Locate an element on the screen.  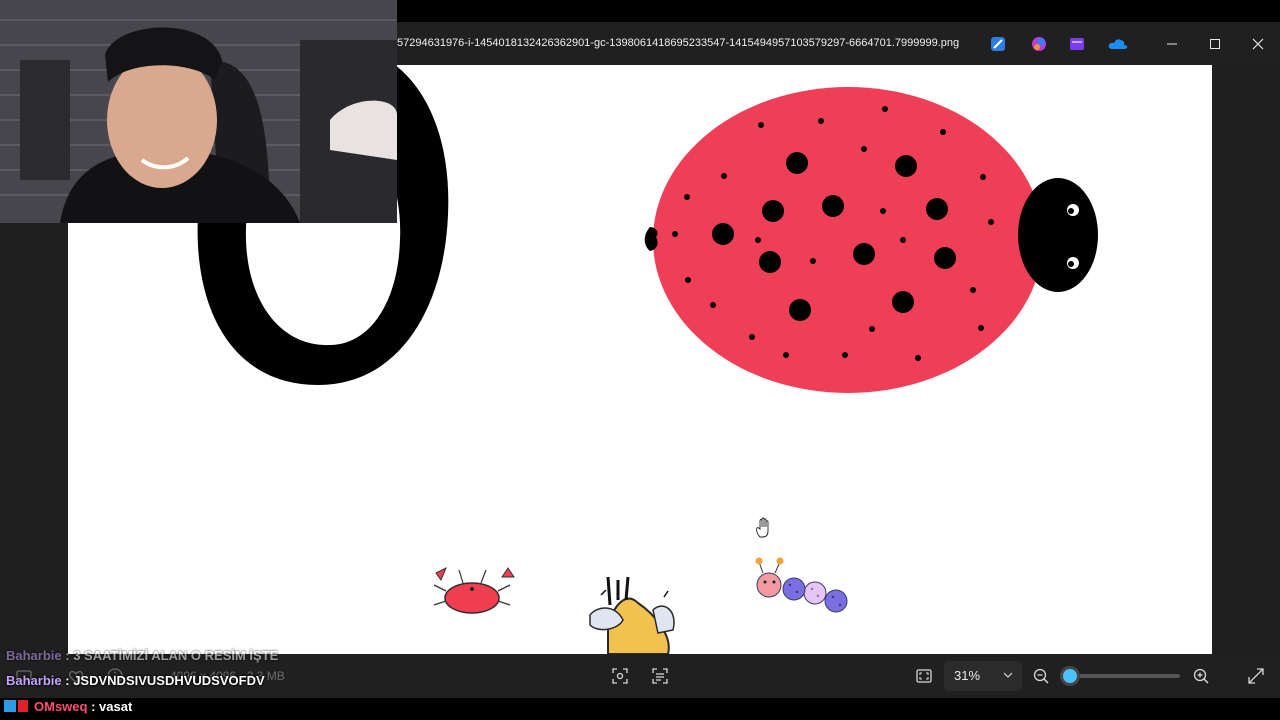
caterpillar-sticker is located at coordinates (801, 585).